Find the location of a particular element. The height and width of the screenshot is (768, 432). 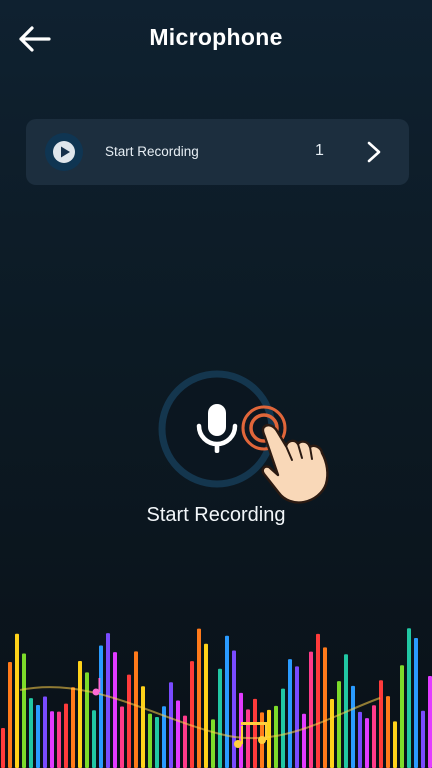

app-header: Microphone is located at coordinates (216, 39).